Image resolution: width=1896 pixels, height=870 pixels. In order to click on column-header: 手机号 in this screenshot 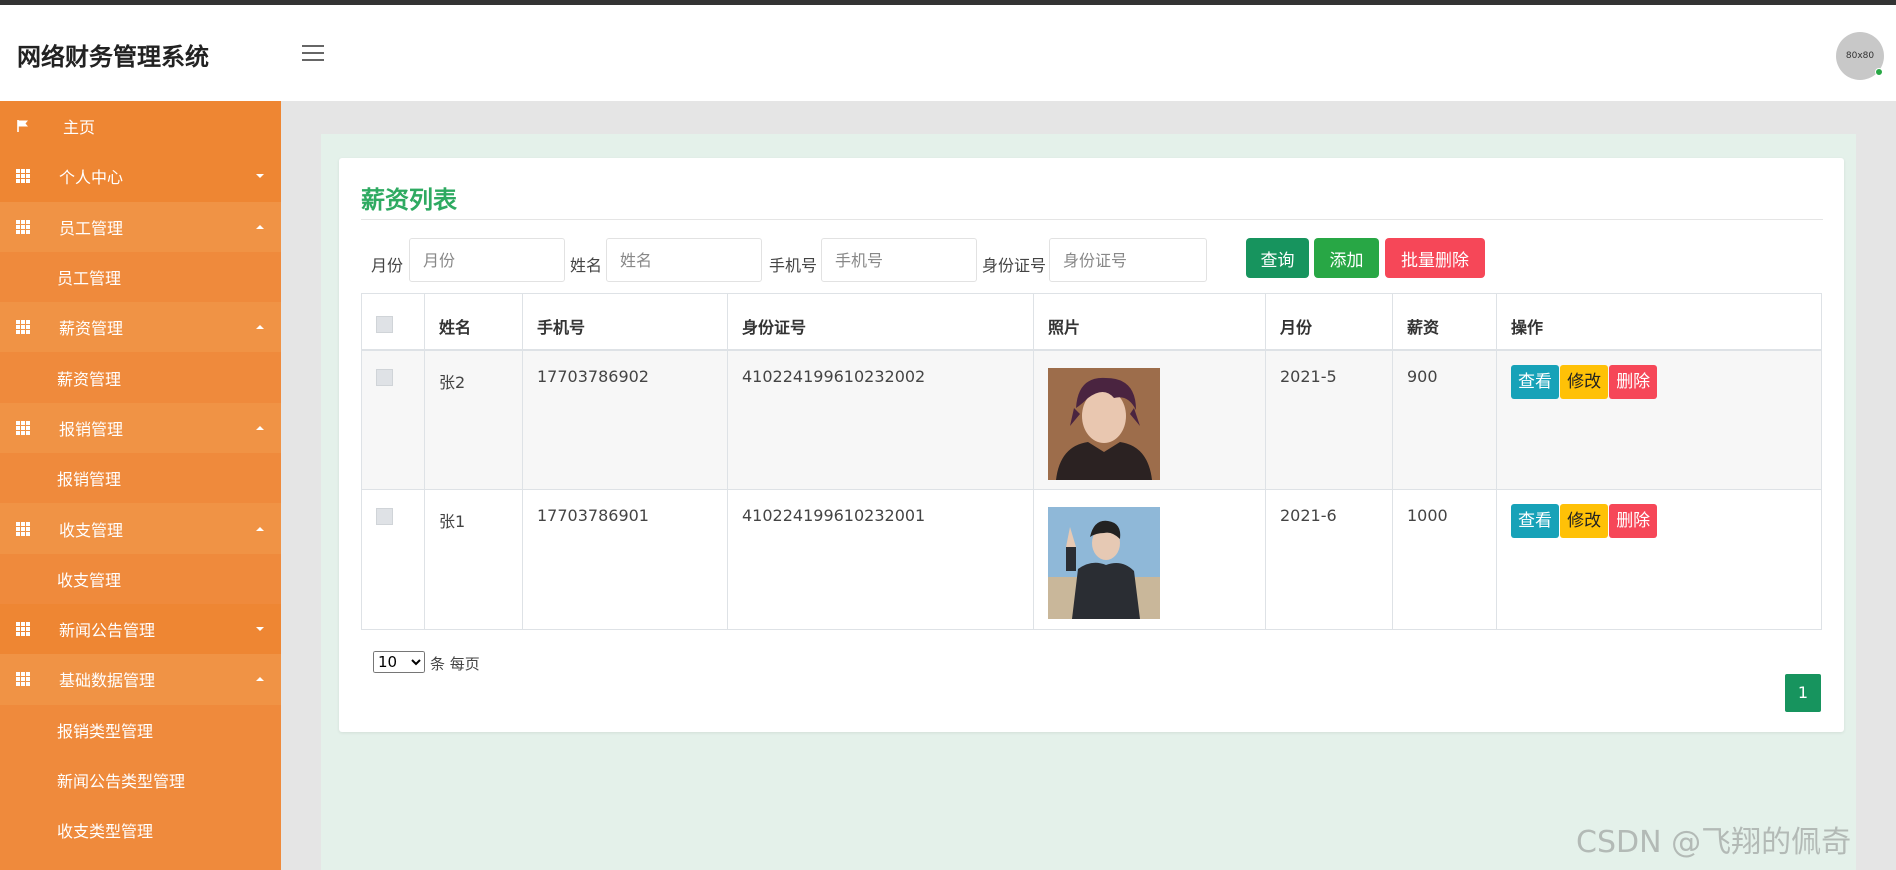, I will do `click(625, 322)`.